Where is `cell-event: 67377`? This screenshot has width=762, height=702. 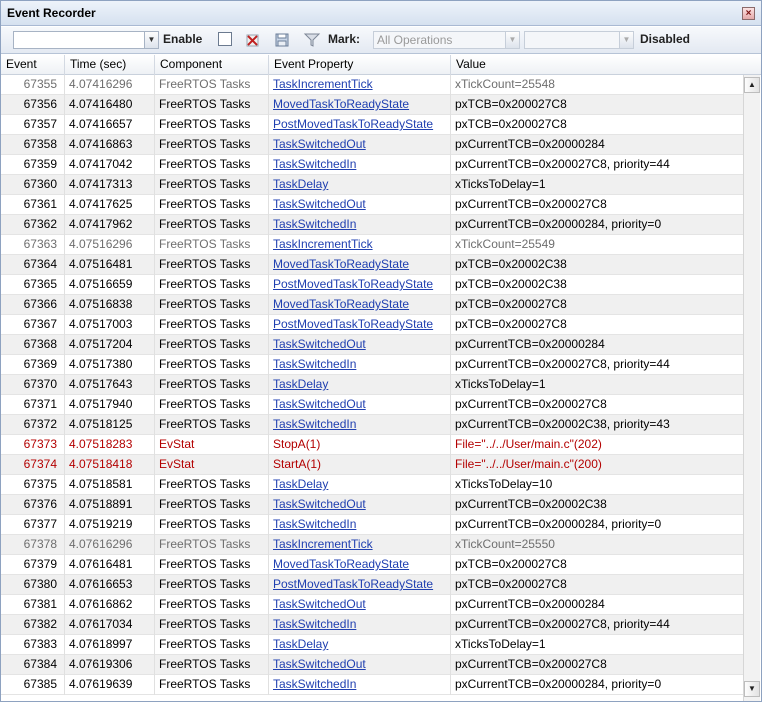 cell-event: 67377 is located at coordinates (33, 525).